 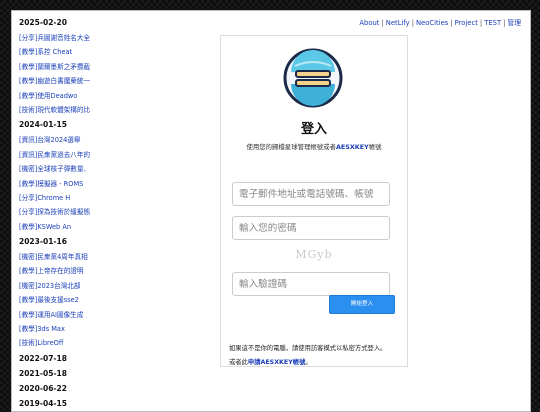 What do you see at coordinates (65, 227) in the screenshot?
I see `sidebar-article-link: [教學]KSWeb An` at bounding box center [65, 227].